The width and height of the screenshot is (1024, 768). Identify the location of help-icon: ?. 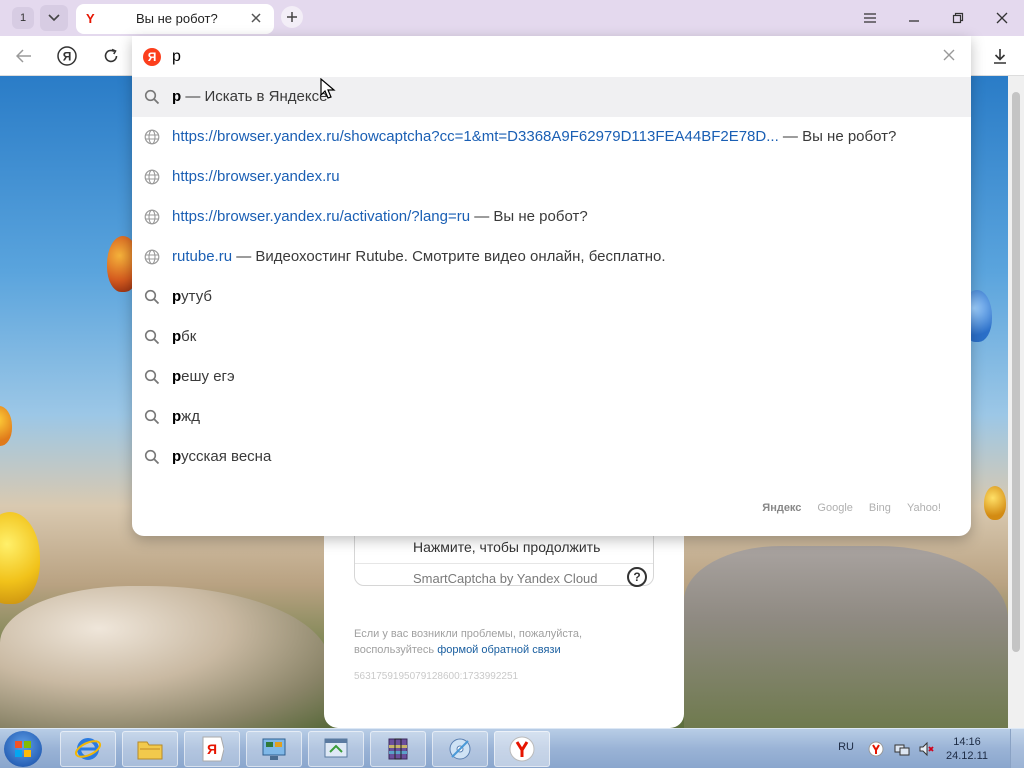
(637, 577).